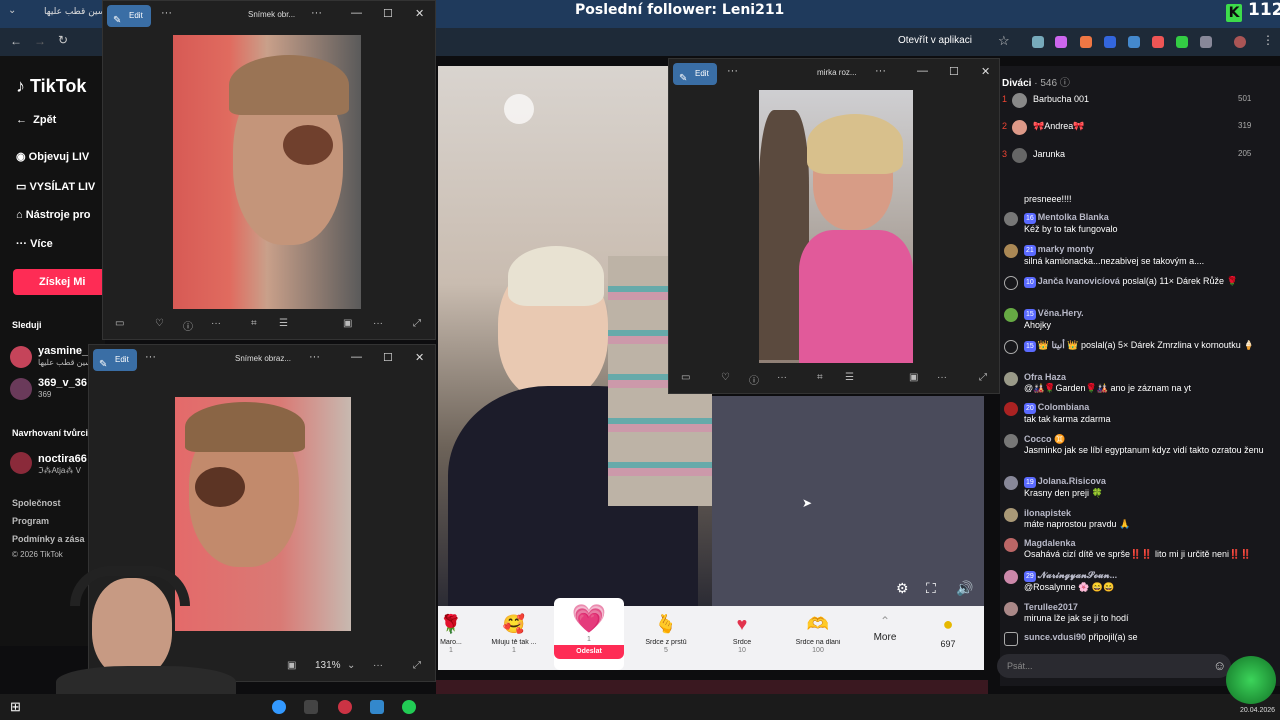 Image resolution: width=1280 pixels, height=720 pixels. I want to click on profile-avatar, so click(1240, 42).